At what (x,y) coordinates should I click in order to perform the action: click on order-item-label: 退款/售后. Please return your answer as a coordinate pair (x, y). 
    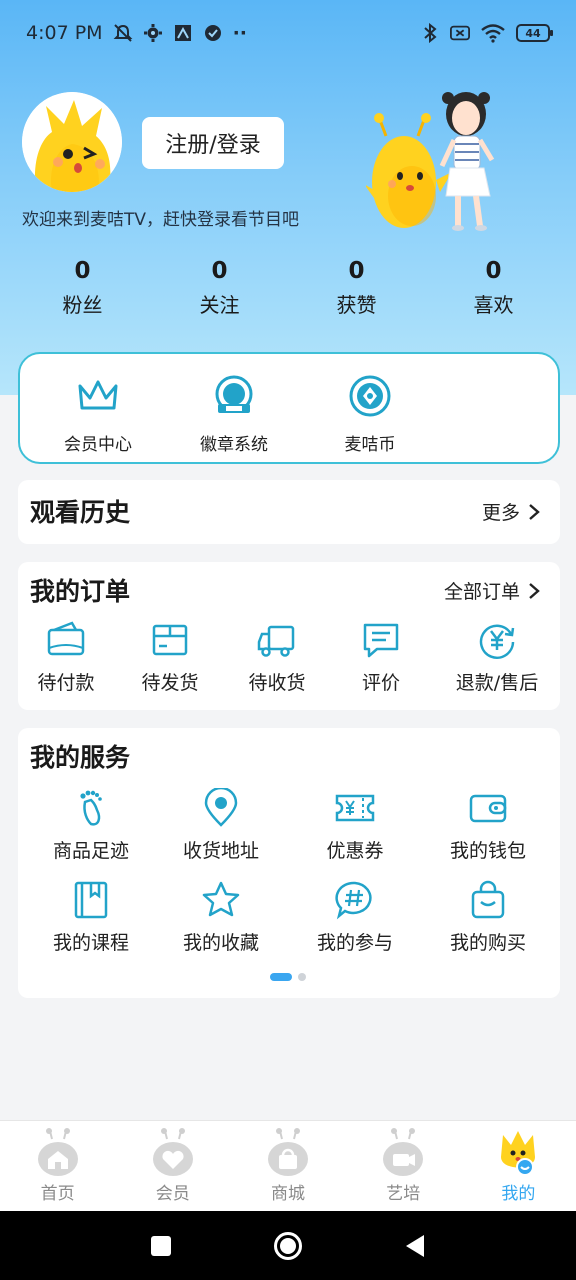
    Looking at the image, I should click on (497, 683).